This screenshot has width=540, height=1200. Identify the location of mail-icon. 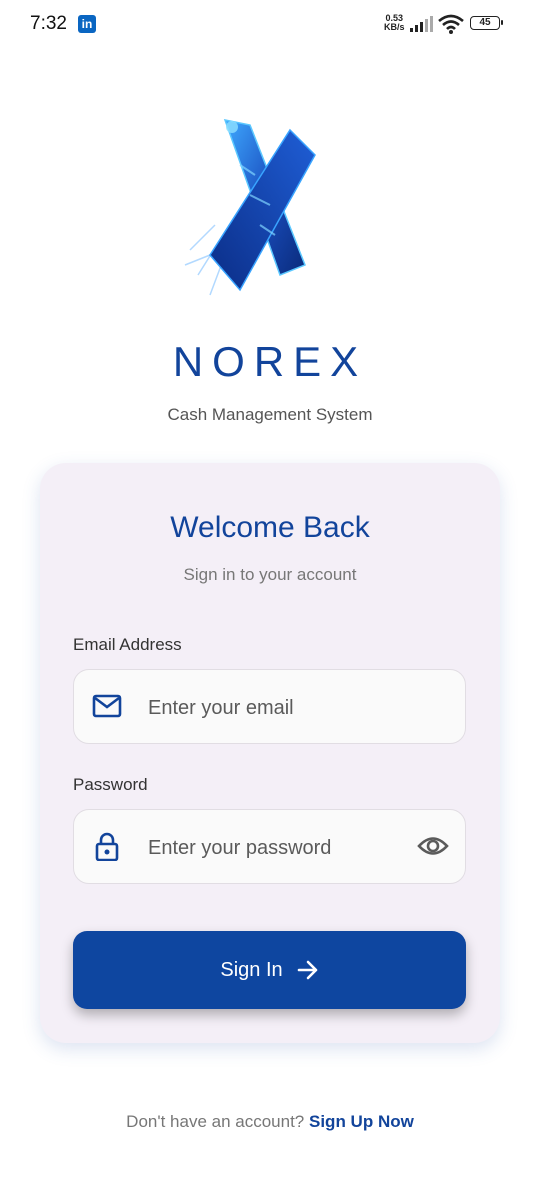
(107, 706).